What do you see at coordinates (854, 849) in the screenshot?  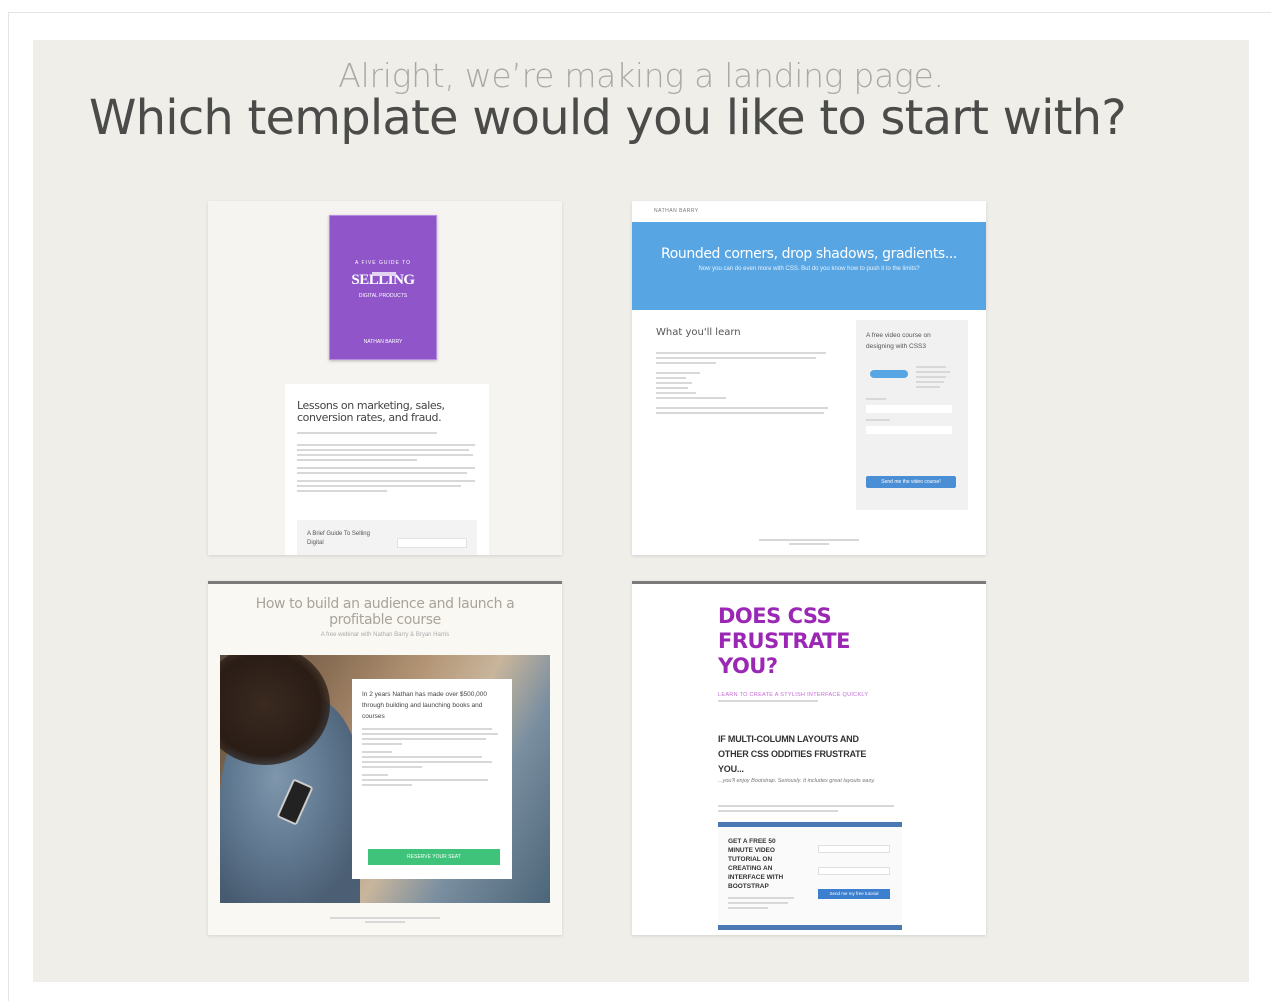 I see `css-name-field` at bounding box center [854, 849].